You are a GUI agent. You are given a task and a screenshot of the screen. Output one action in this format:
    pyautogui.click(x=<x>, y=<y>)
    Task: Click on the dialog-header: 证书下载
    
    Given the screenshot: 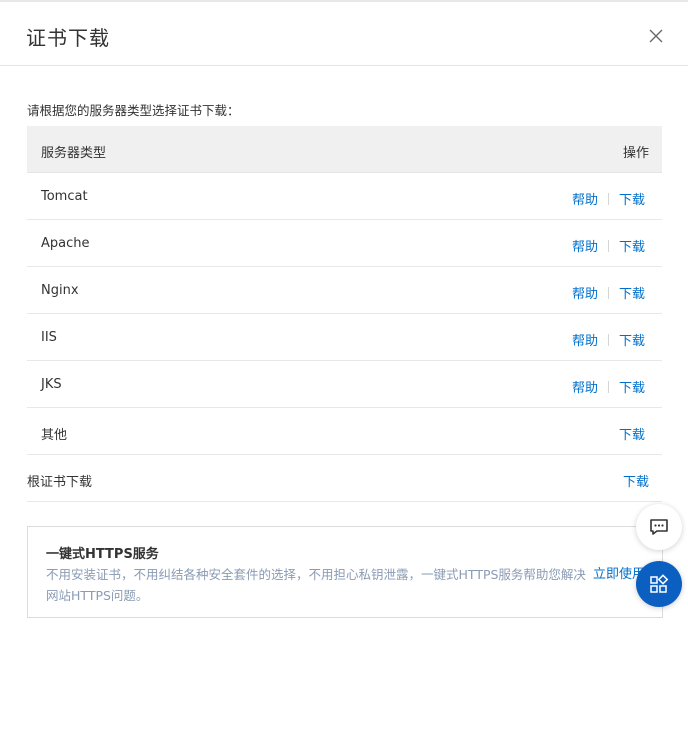 What is the action you would take?
    pyautogui.click(x=344, y=35)
    